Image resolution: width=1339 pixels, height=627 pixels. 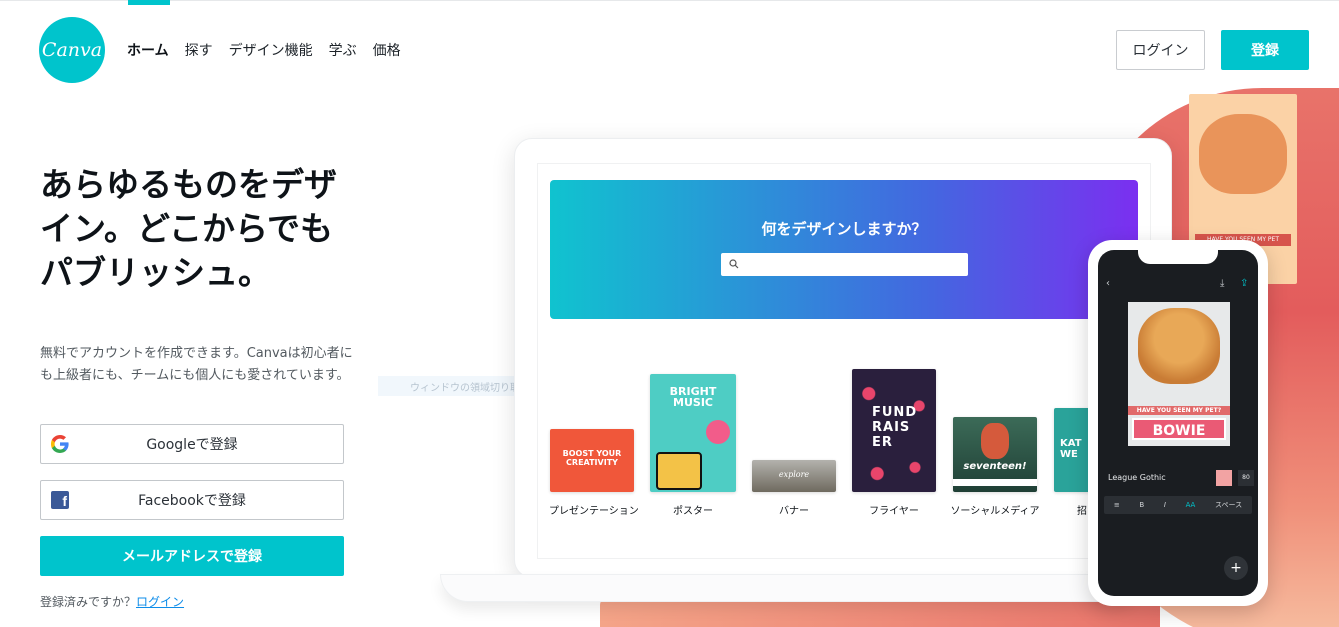 I want to click on share-icon: ⇪, so click(x=1244, y=283).